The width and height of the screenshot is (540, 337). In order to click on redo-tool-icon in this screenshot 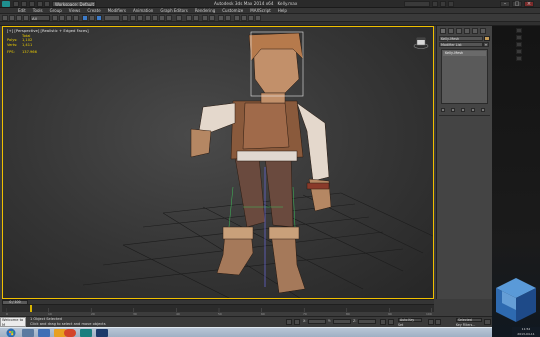, I will do `click(12, 18)`.